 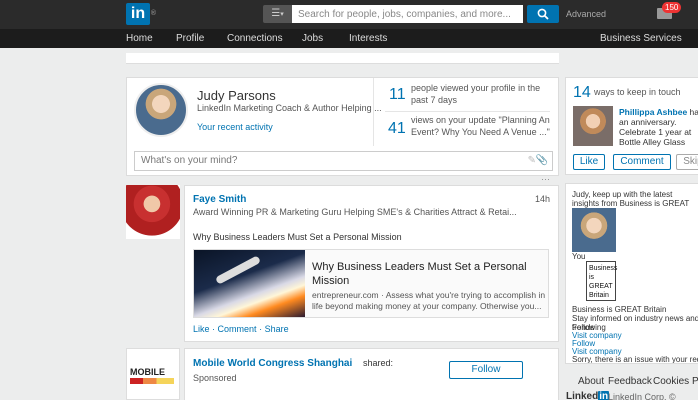 What do you see at coordinates (219, 199) in the screenshot?
I see `post-author: Faye Smith` at bounding box center [219, 199].